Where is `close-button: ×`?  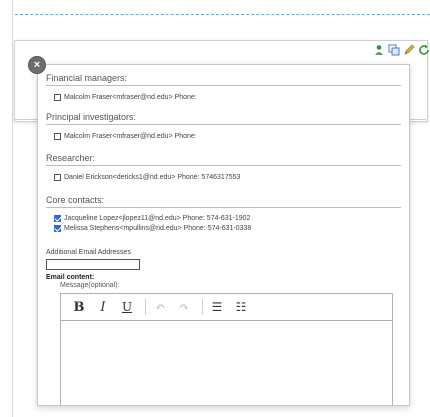
close-button: × is located at coordinates (37, 65).